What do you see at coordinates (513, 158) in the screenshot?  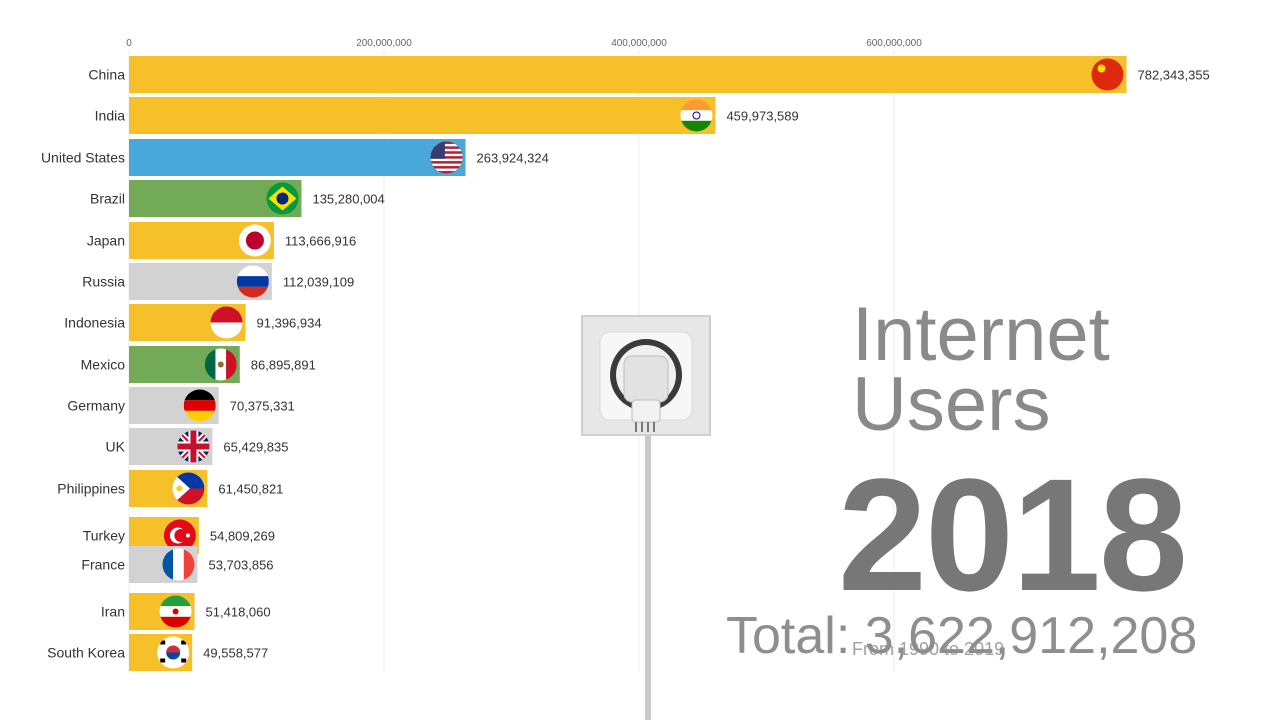 I see `value-label: 263,924,324` at bounding box center [513, 158].